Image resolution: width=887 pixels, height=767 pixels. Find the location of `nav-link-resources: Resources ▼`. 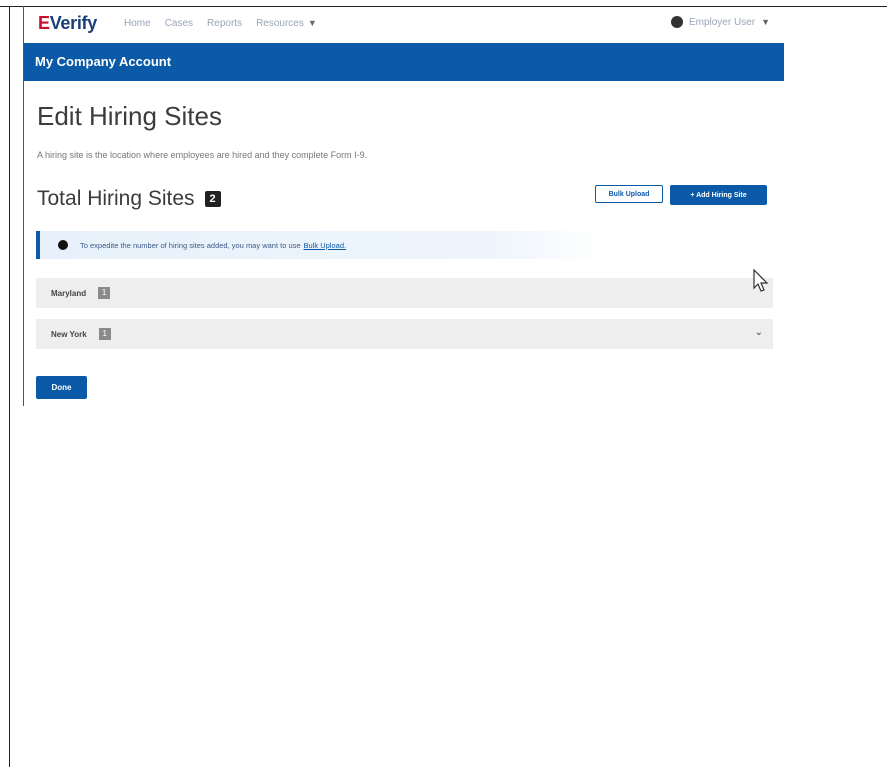

nav-link-resources: Resources ▼ is located at coordinates (286, 23).